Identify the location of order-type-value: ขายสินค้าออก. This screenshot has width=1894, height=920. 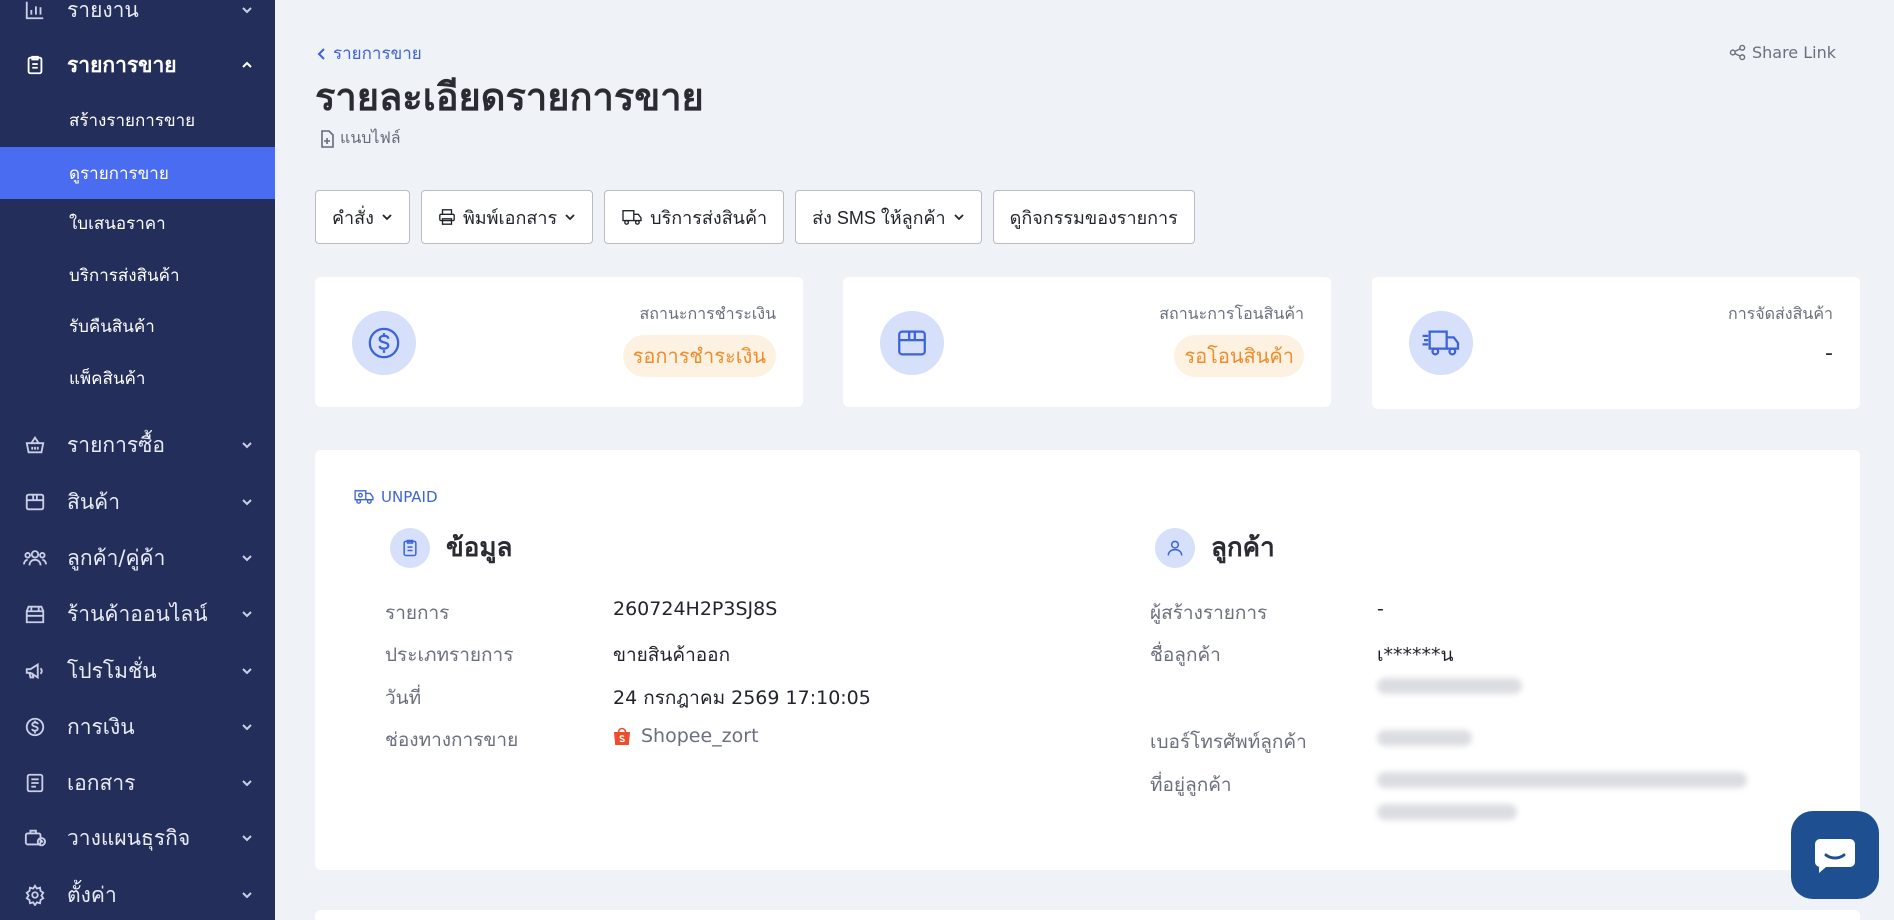
(672, 655).